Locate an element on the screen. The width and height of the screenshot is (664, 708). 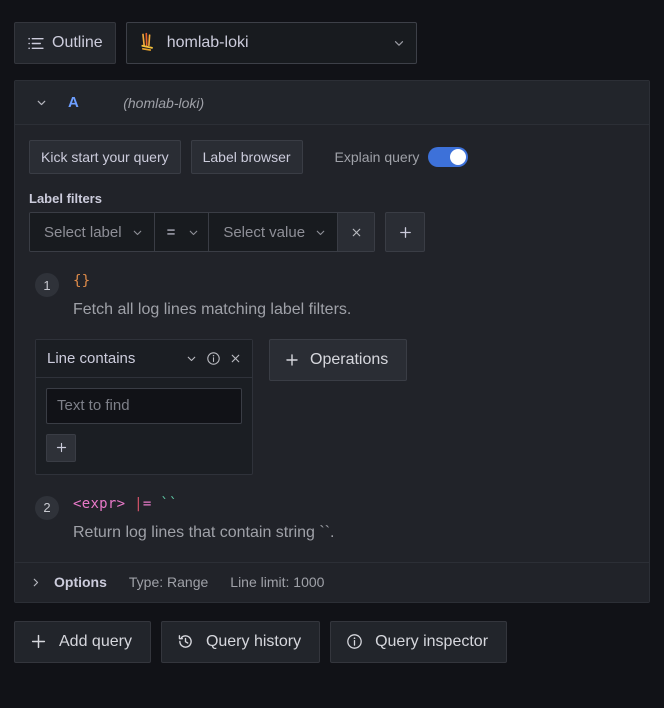
query-datasource-label: (homlab-loki) is located at coordinates (164, 102).